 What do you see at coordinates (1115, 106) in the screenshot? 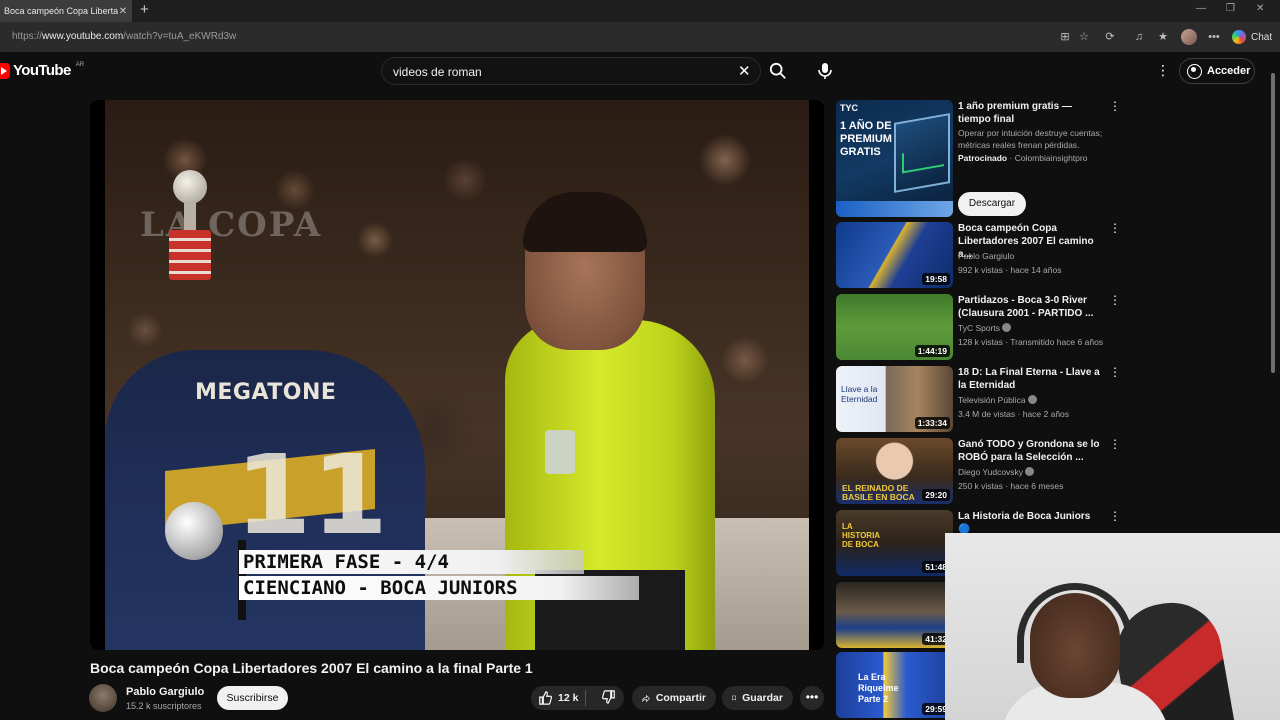
I see `ad-menu-icon: ⋮` at bounding box center [1115, 106].